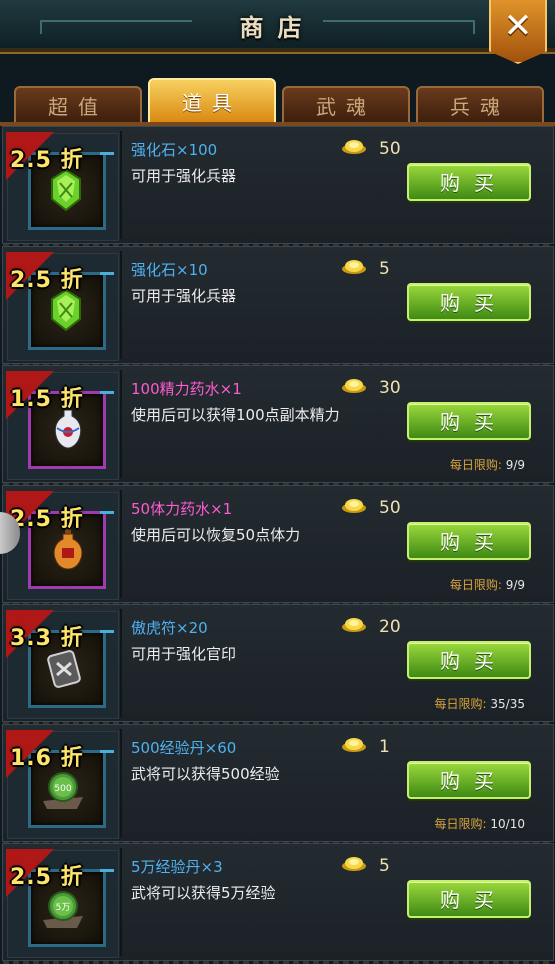 Image resolution: width=555 pixels, height=964 pixels. What do you see at coordinates (390, 388) in the screenshot?
I see `item-price: 30` at bounding box center [390, 388].